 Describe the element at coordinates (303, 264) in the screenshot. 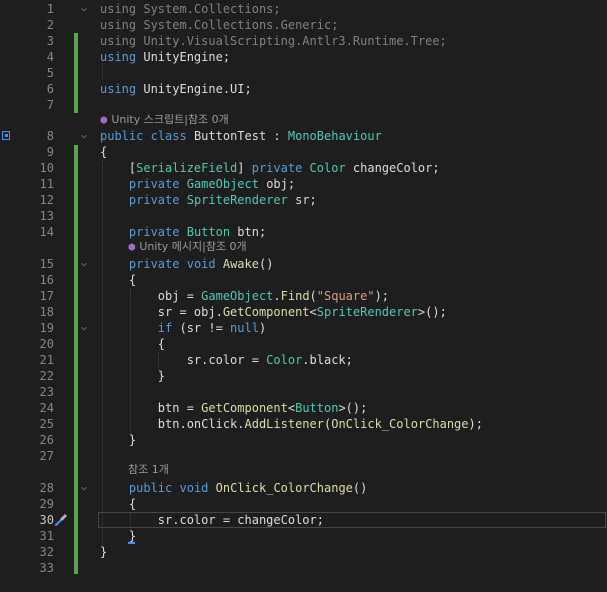

I see `code-line: 15 ⌵ private void Awake()` at that location.